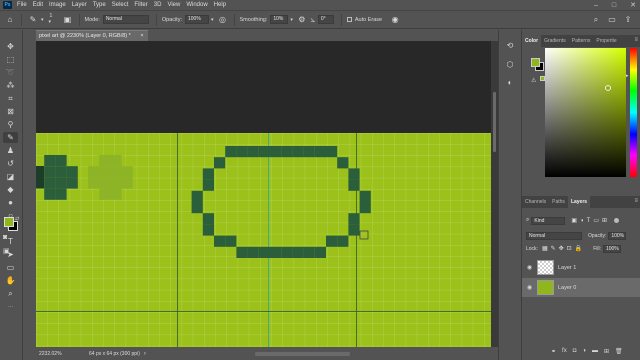  What do you see at coordinates (535, 62) in the screenshot?
I see `color-panel-fg-swatch` at bounding box center [535, 62].